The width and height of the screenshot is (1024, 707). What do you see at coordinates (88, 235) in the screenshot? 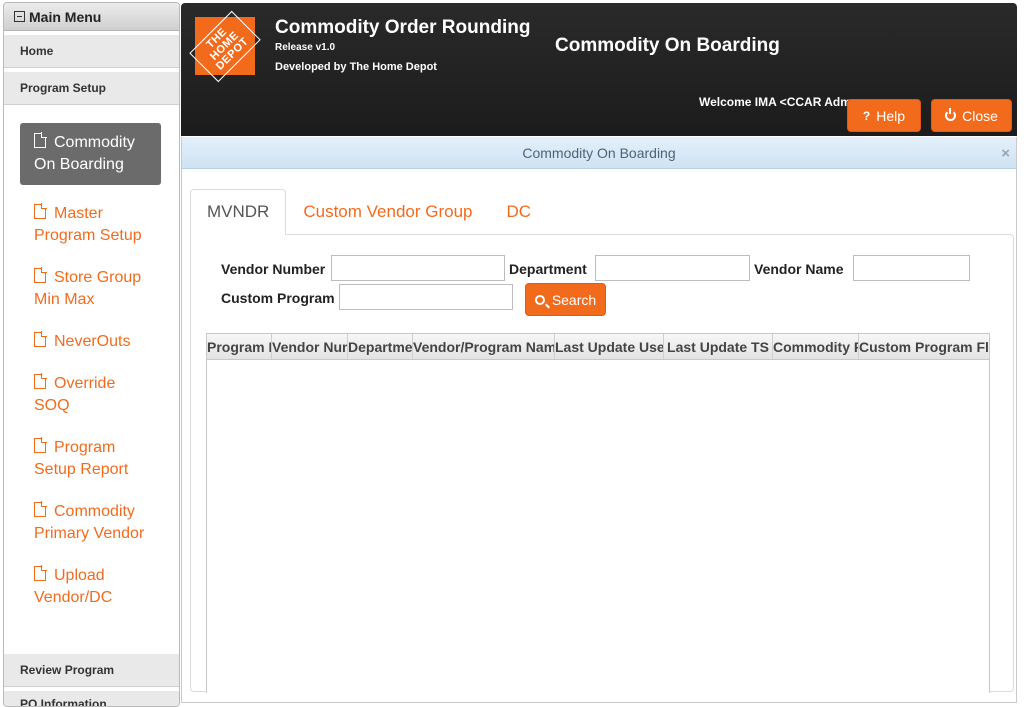
I see `sidebar-item-label: Program Setup` at bounding box center [88, 235].